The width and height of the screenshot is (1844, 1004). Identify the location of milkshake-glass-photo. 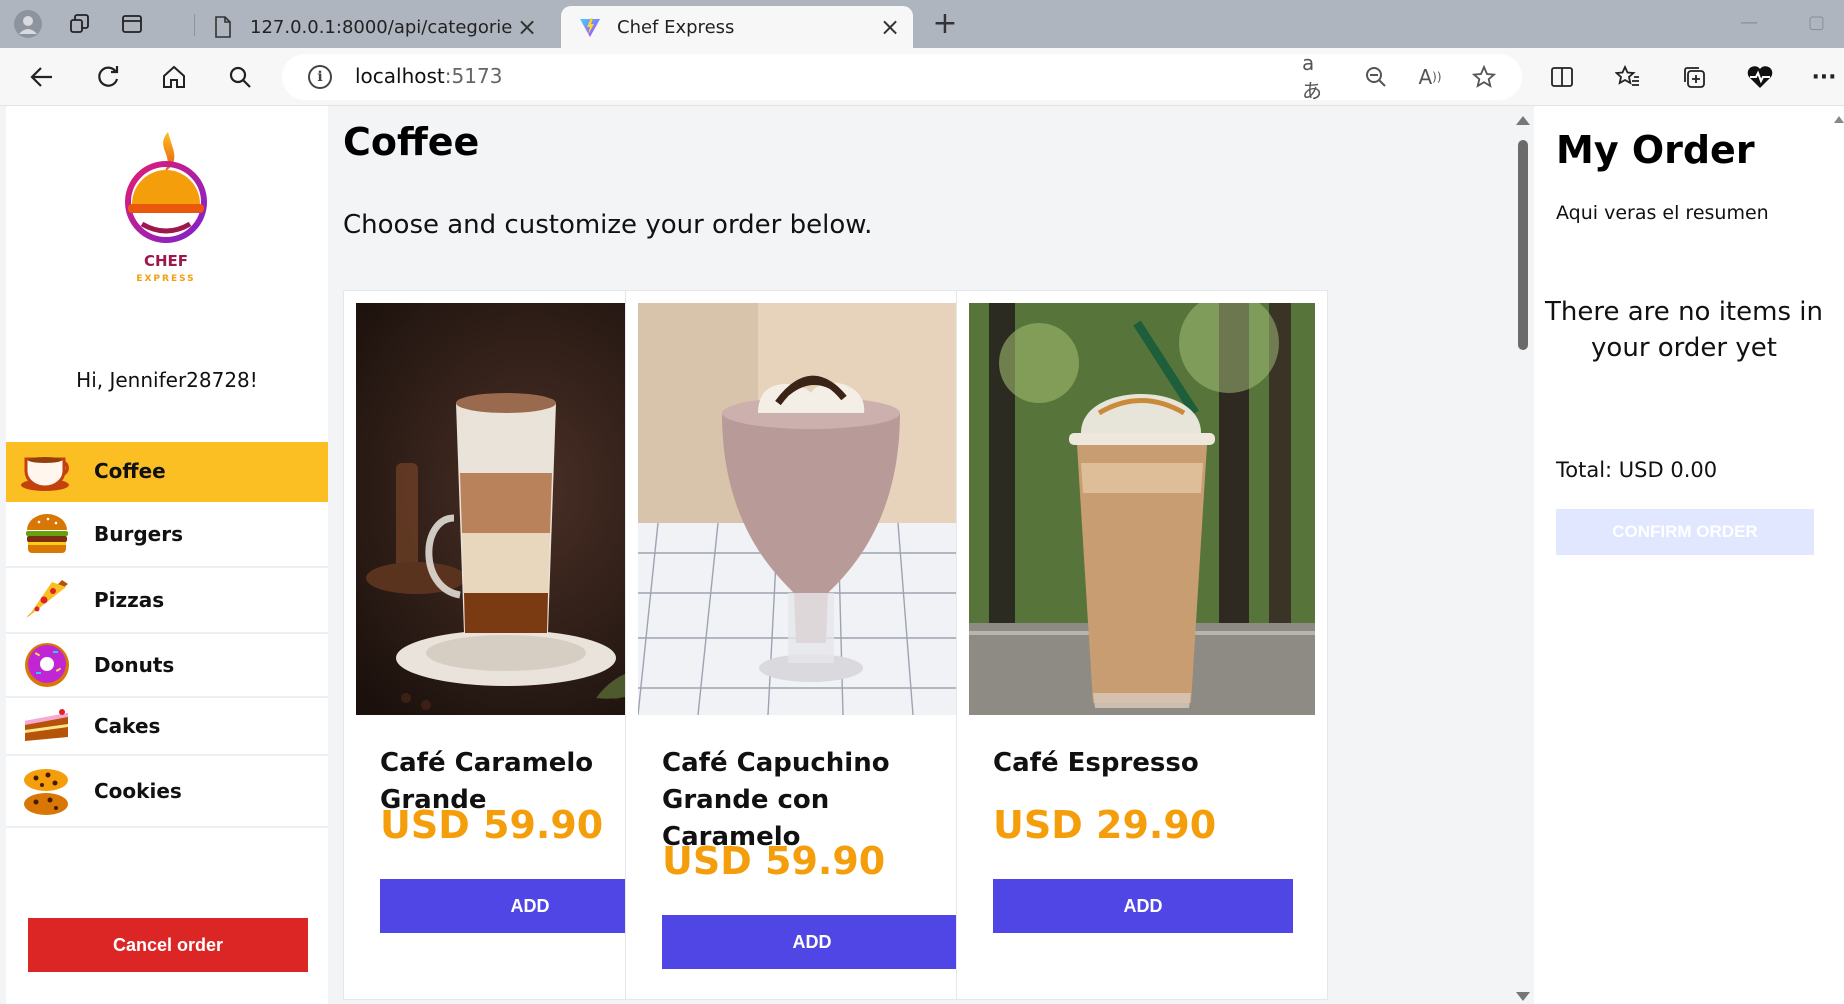
(811, 509).